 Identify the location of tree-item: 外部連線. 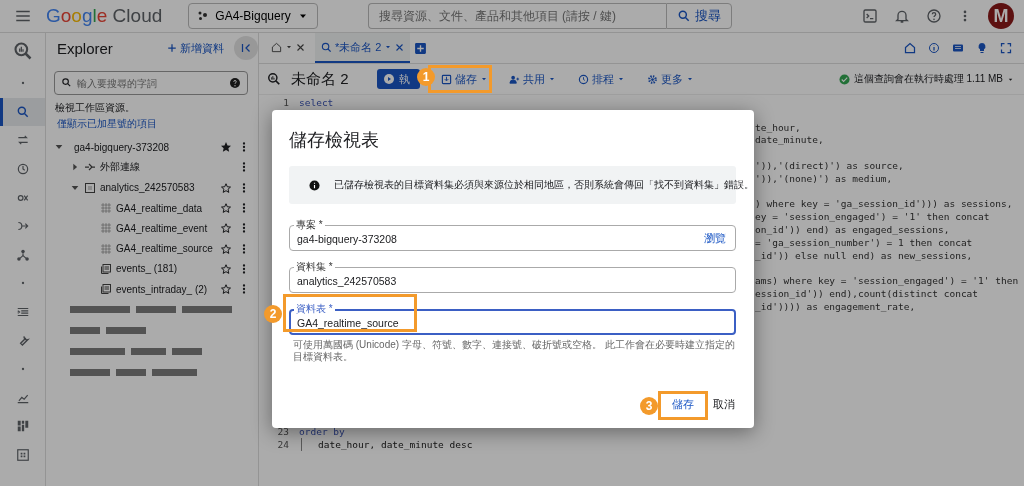
(169, 167).